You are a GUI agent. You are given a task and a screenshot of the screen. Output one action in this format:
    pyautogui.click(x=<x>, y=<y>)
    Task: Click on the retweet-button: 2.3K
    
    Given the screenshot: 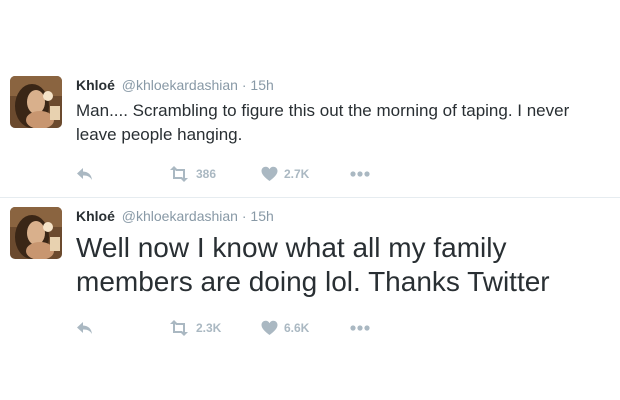 What is the action you would take?
    pyautogui.click(x=194, y=328)
    